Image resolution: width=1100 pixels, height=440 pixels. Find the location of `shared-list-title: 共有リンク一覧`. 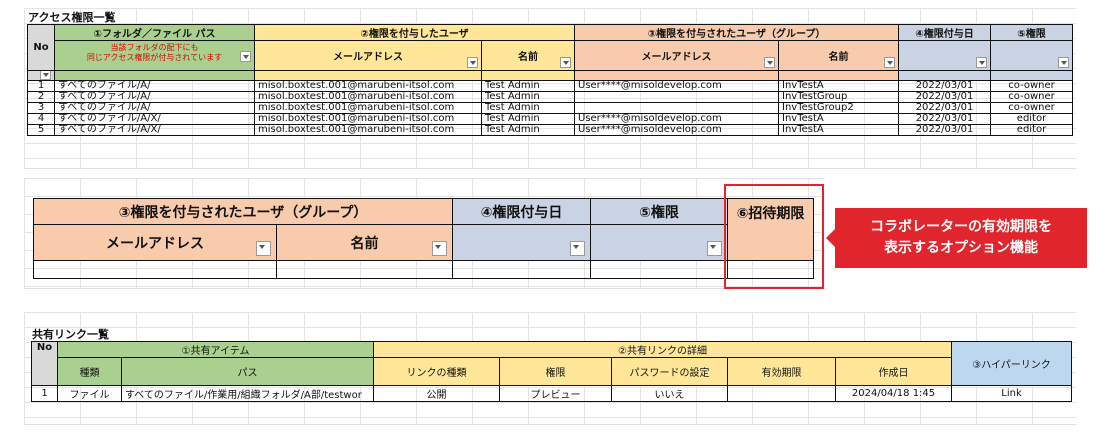

shared-list-title: 共有リンク一覧 is located at coordinates (70, 334).